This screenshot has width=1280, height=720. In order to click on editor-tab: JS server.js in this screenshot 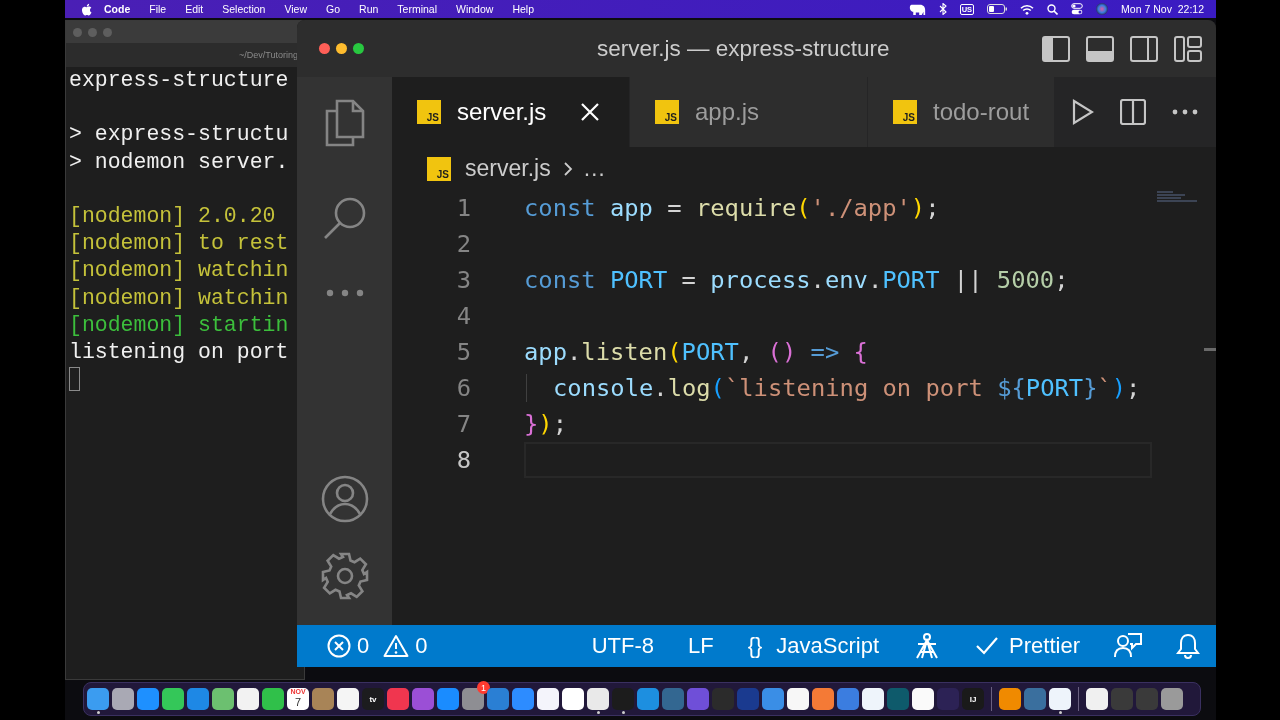, I will do `click(511, 112)`.